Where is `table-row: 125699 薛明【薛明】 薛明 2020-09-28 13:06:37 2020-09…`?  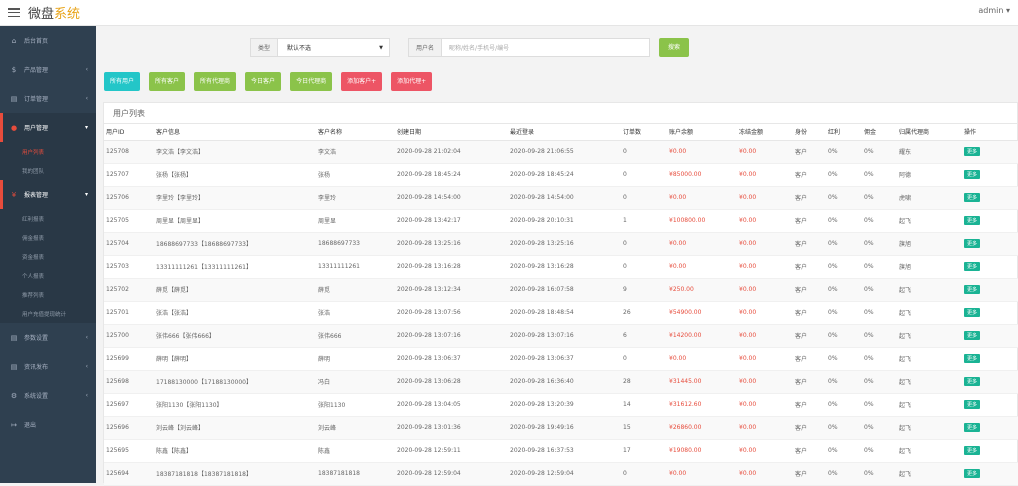 table-row: 125699 薛明【薛明】 薛明 2020-09-28 13:06:37 2020-09… is located at coordinates (561, 359).